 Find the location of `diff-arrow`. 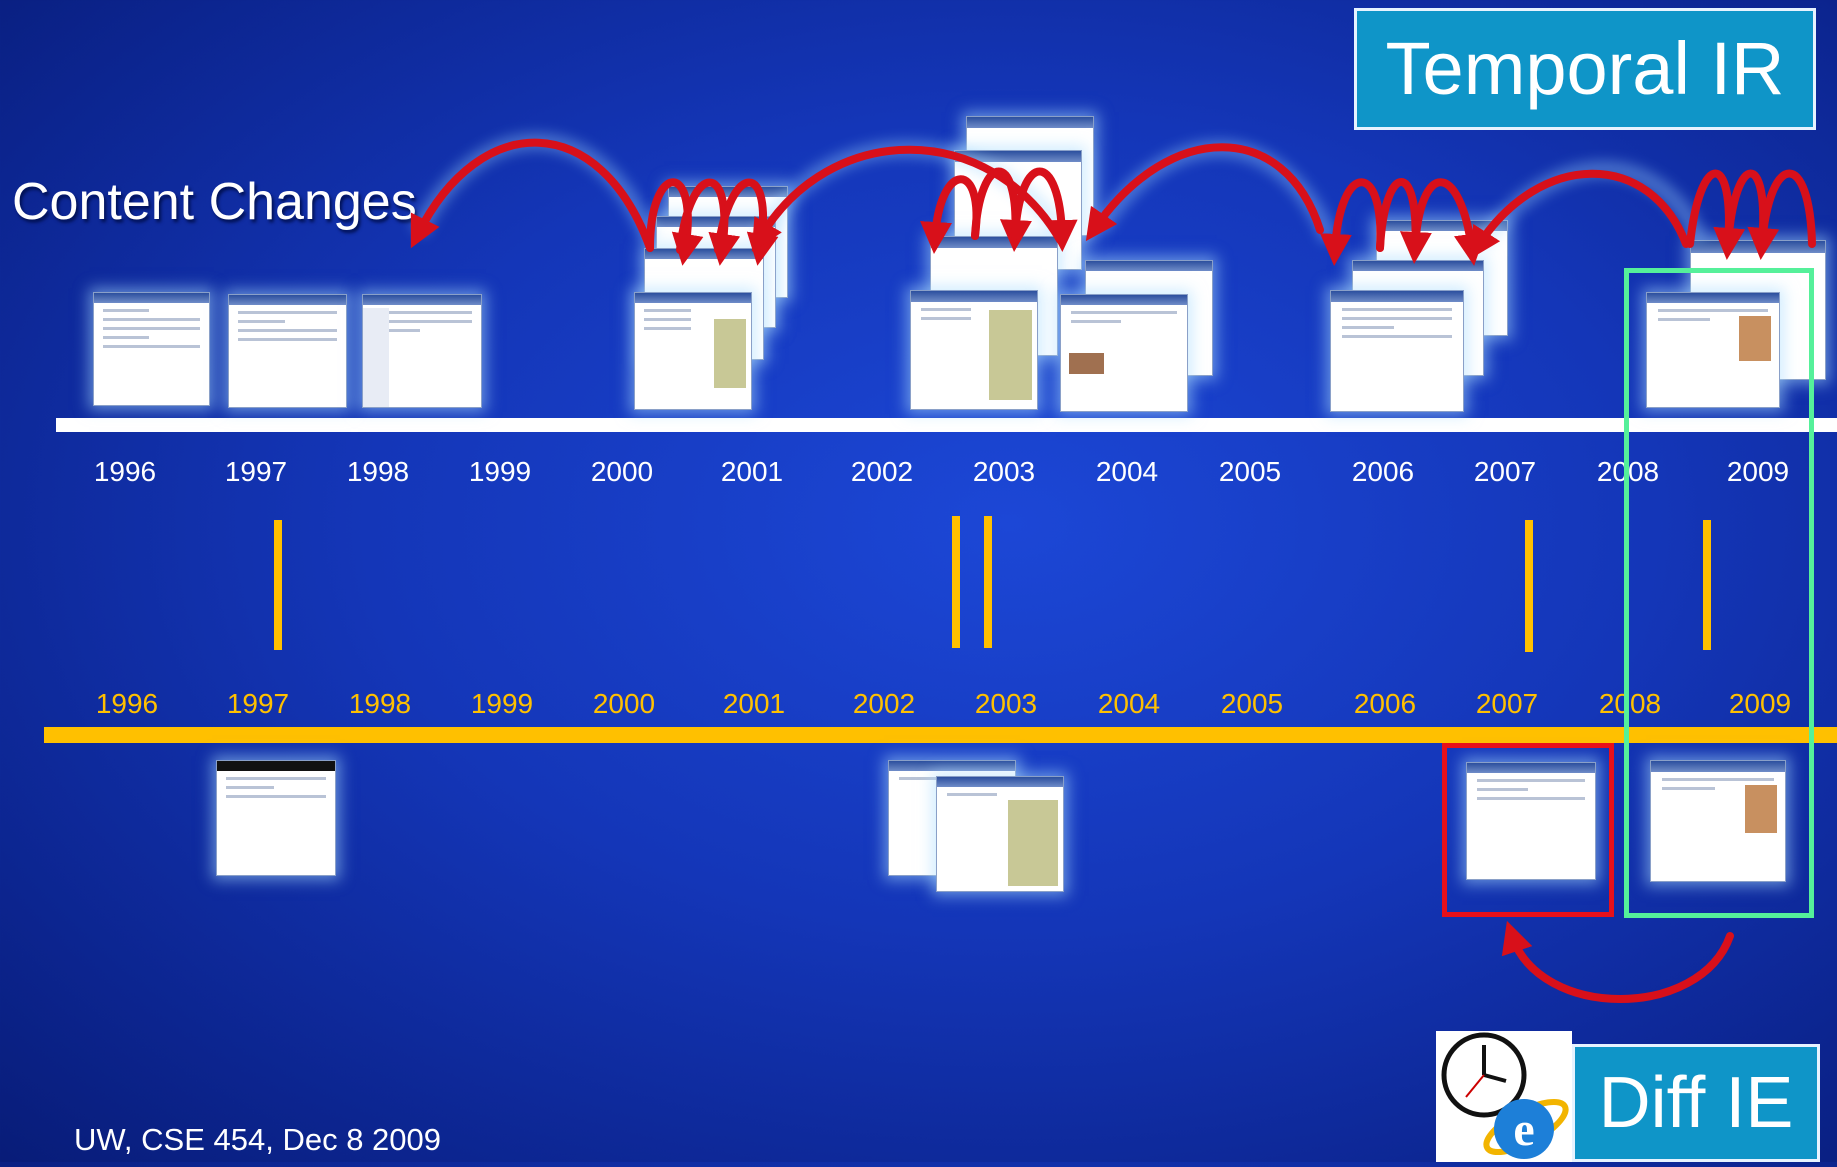

diff-arrow is located at coordinates (1617, 961).